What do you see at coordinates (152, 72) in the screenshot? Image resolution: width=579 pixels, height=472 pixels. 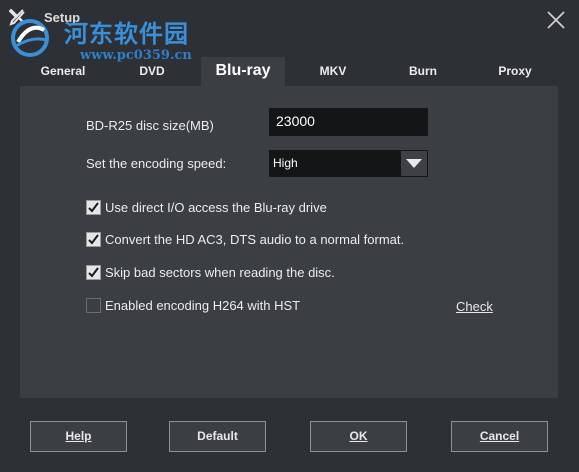 I see `tab-dvd: DVD` at bounding box center [152, 72].